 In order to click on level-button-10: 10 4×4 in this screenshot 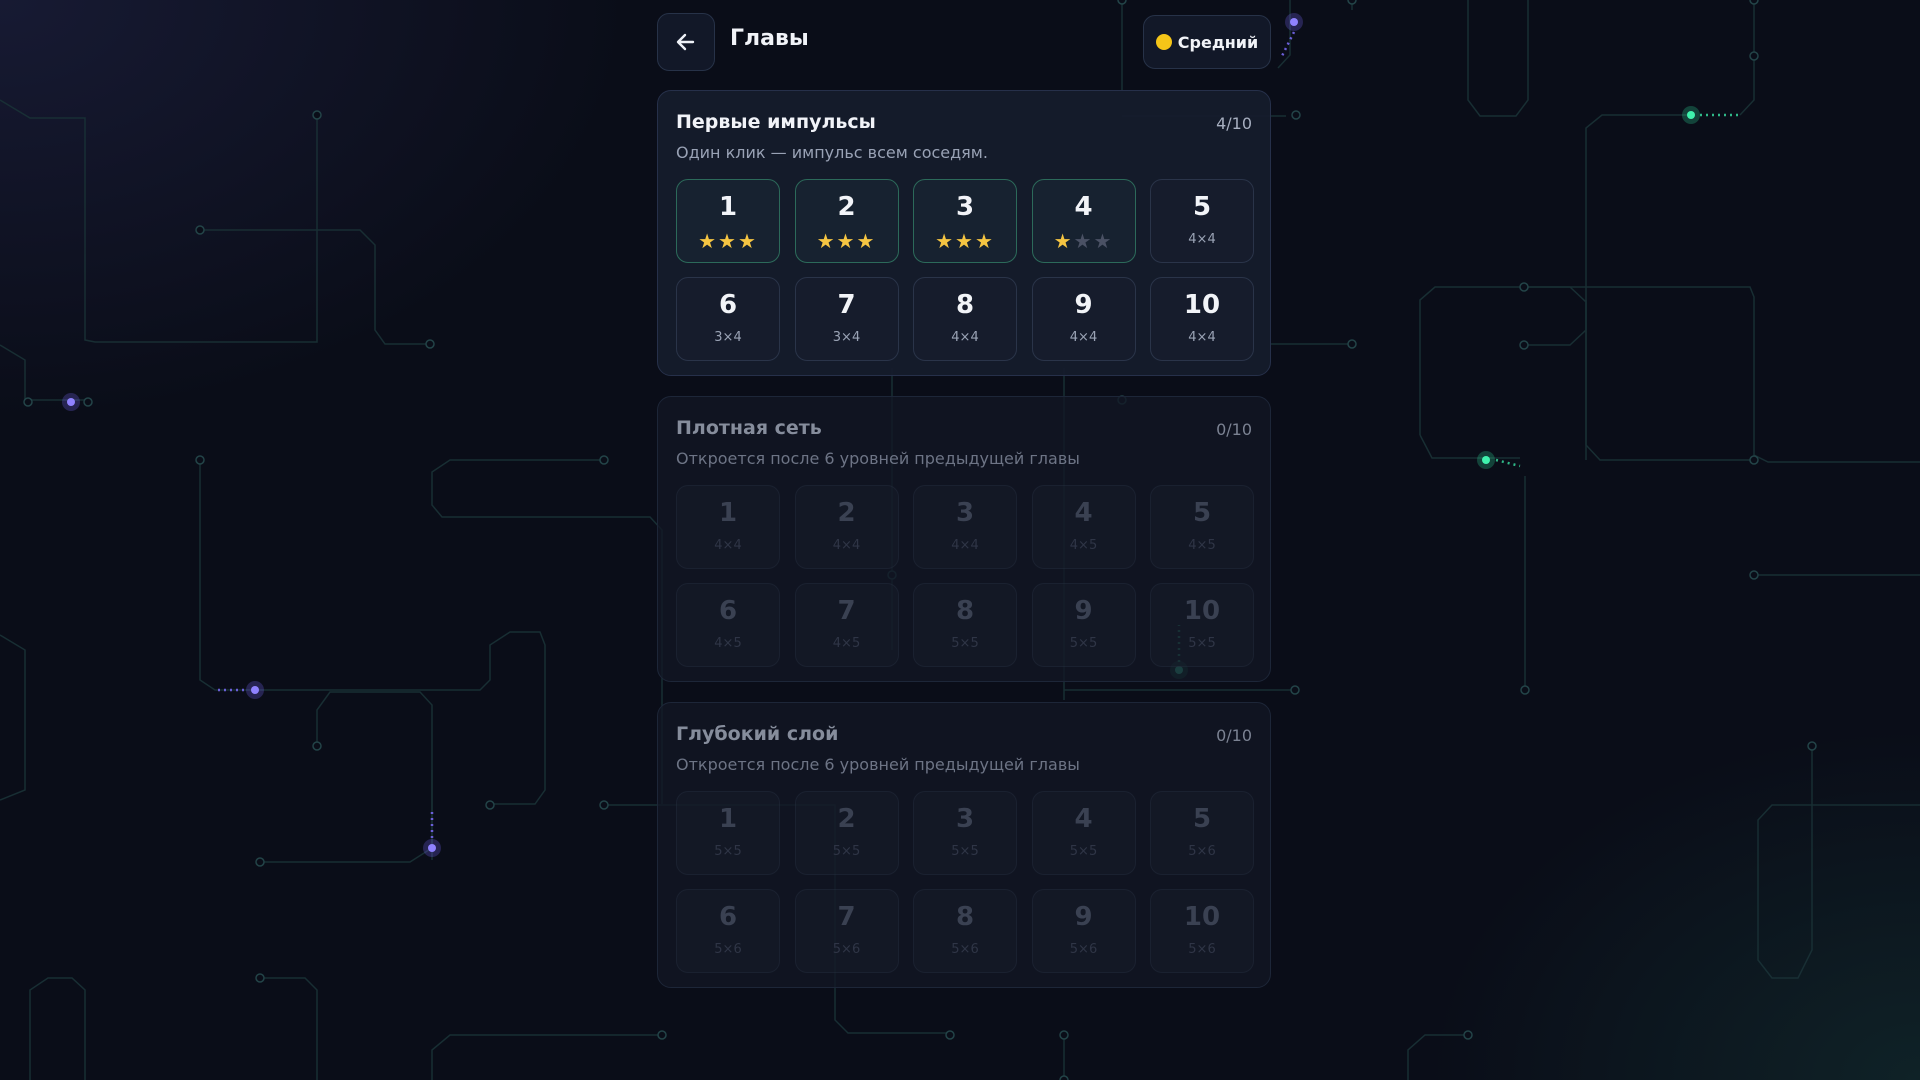, I will do `click(1202, 319)`.